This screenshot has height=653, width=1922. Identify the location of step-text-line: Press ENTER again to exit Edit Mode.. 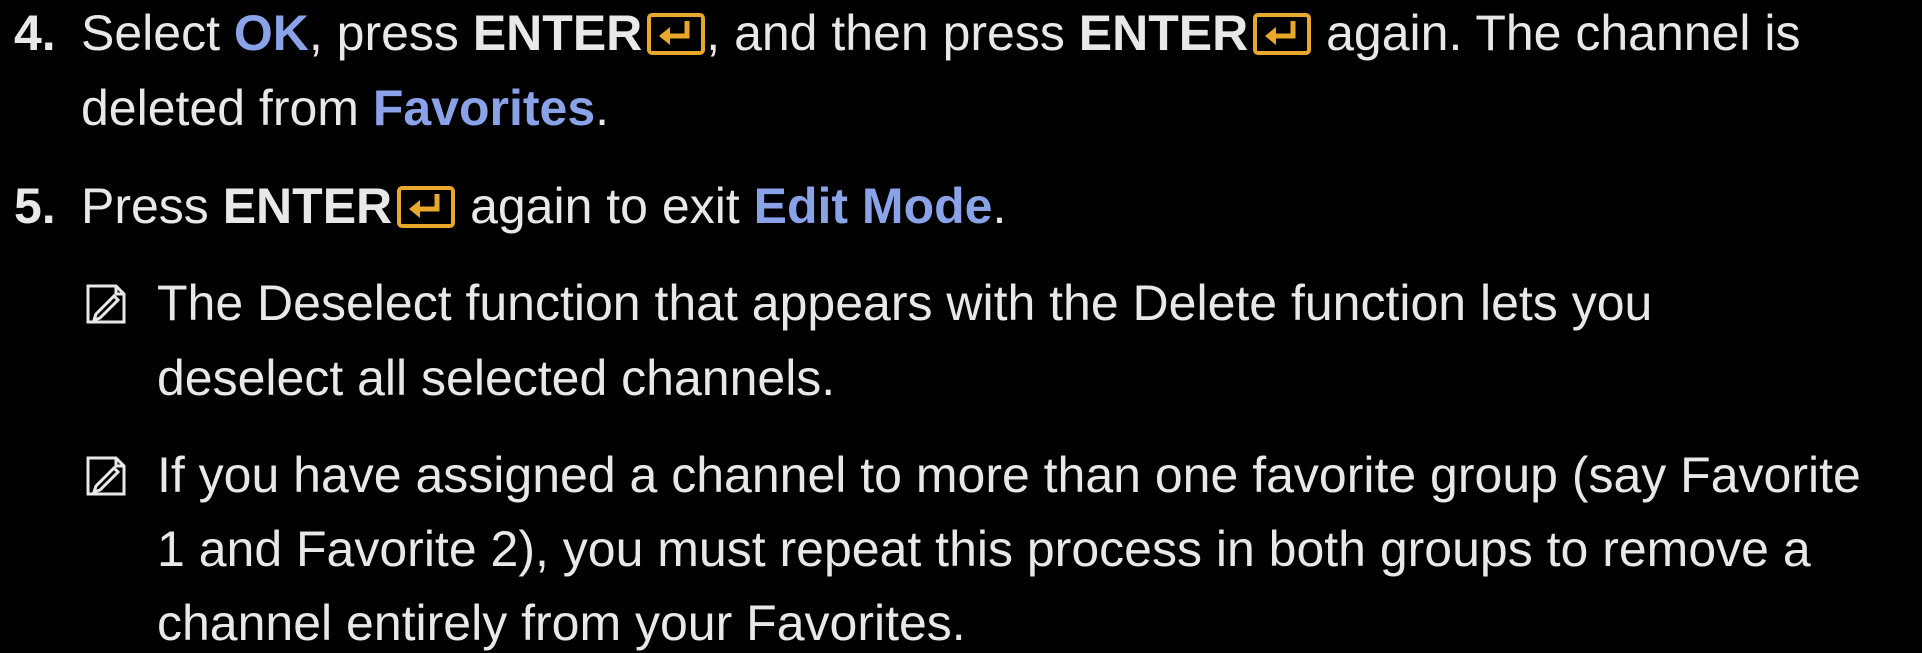
(543, 206).